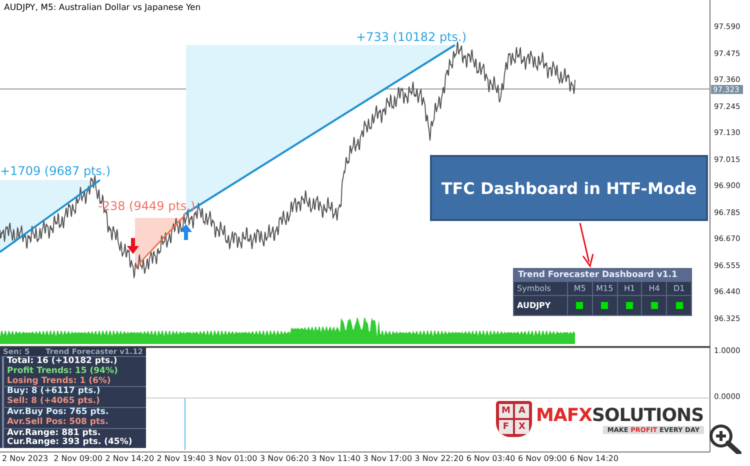 Image resolution: width=750 pixels, height=466 pixels. I want to click on time-label: 3 Nov 17:00, so click(387, 458).